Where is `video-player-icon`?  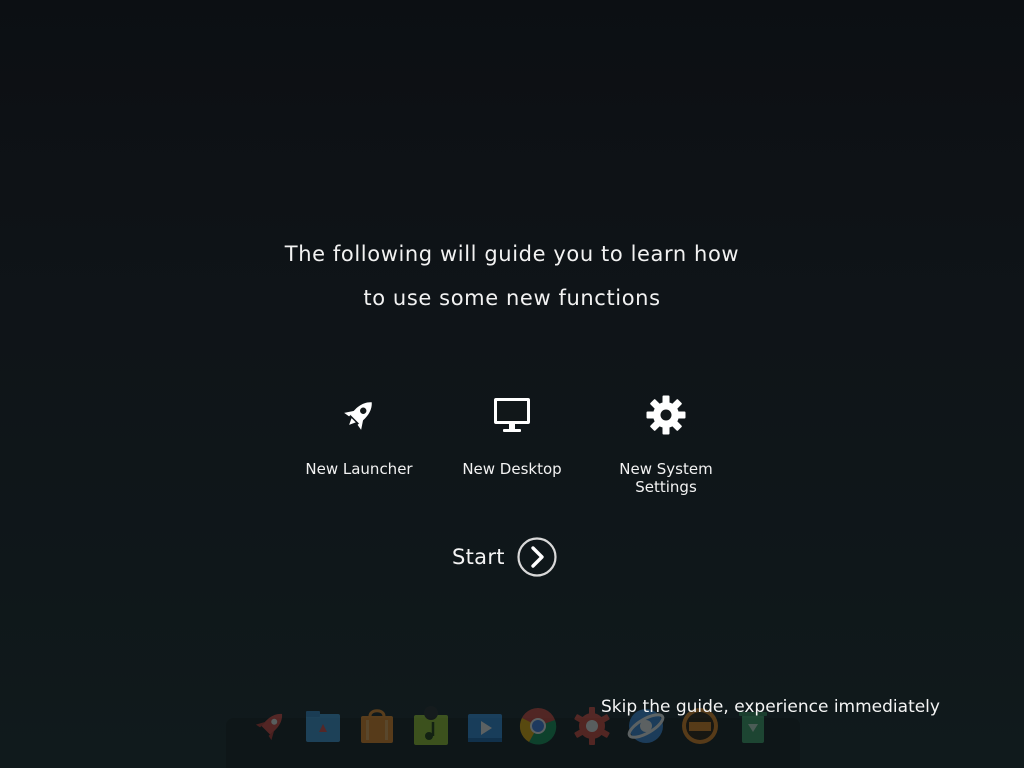
video-player-icon is located at coordinates (485, 726).